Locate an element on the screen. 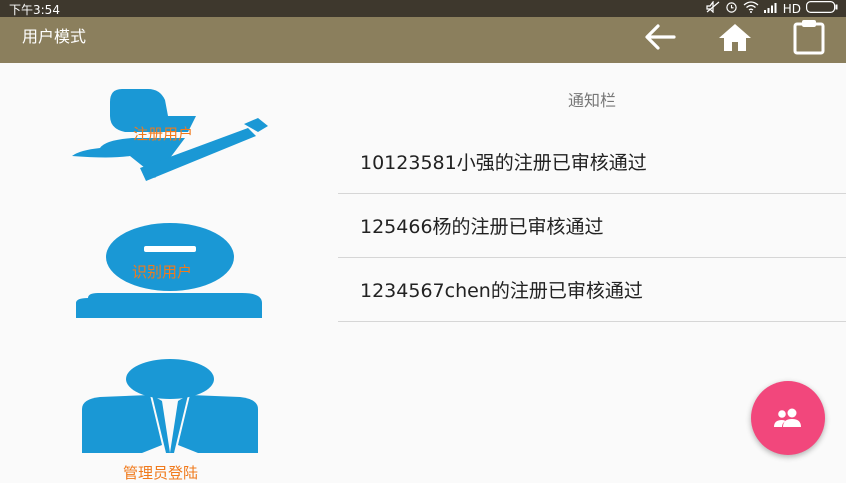 The height and width of the screenshot is (483, 846). admin-login-button: 管理员登陆 is located at coordinates (170, 420).